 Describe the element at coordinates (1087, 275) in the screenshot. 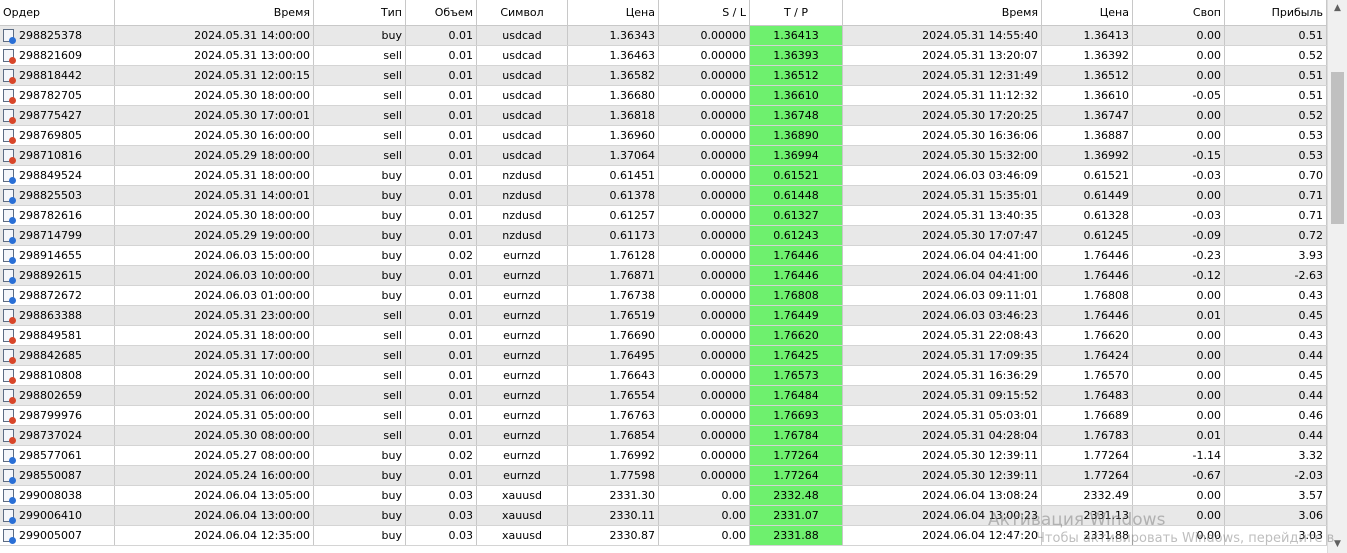

I see `cell-close-price: 1.76446` at that location.